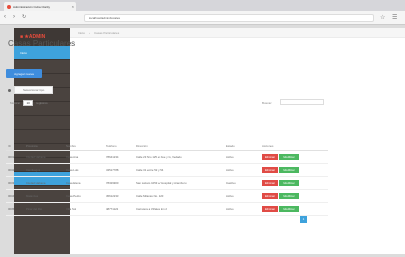 Image resolution: width=405 pixels, height=257 pixels. I want to click on pagination-current-page: 1, so click(303, 219).